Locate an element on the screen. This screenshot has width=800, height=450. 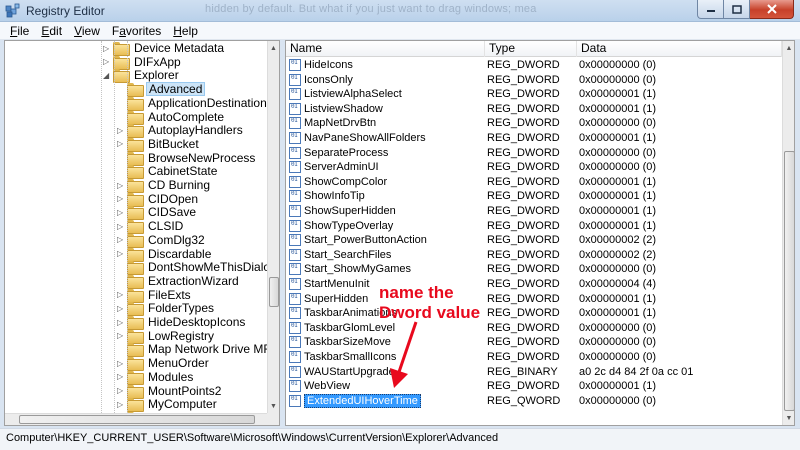
tree-item-lowregistry: ▷ LowRegistry is located at coordinates (166, 336).